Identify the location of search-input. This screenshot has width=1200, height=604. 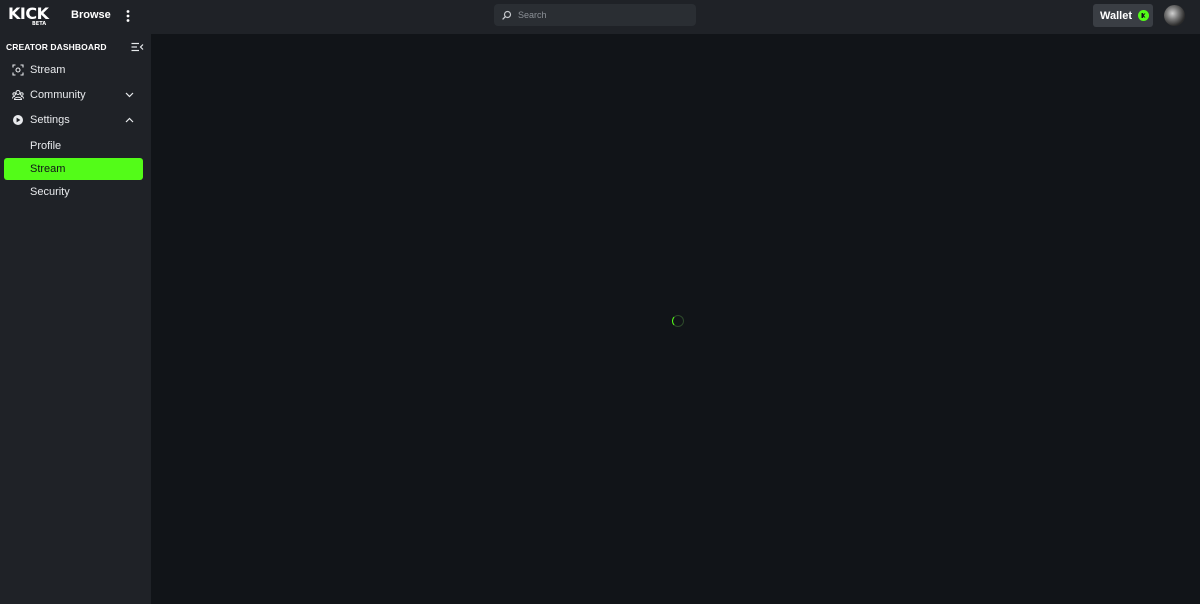
(601, 15).